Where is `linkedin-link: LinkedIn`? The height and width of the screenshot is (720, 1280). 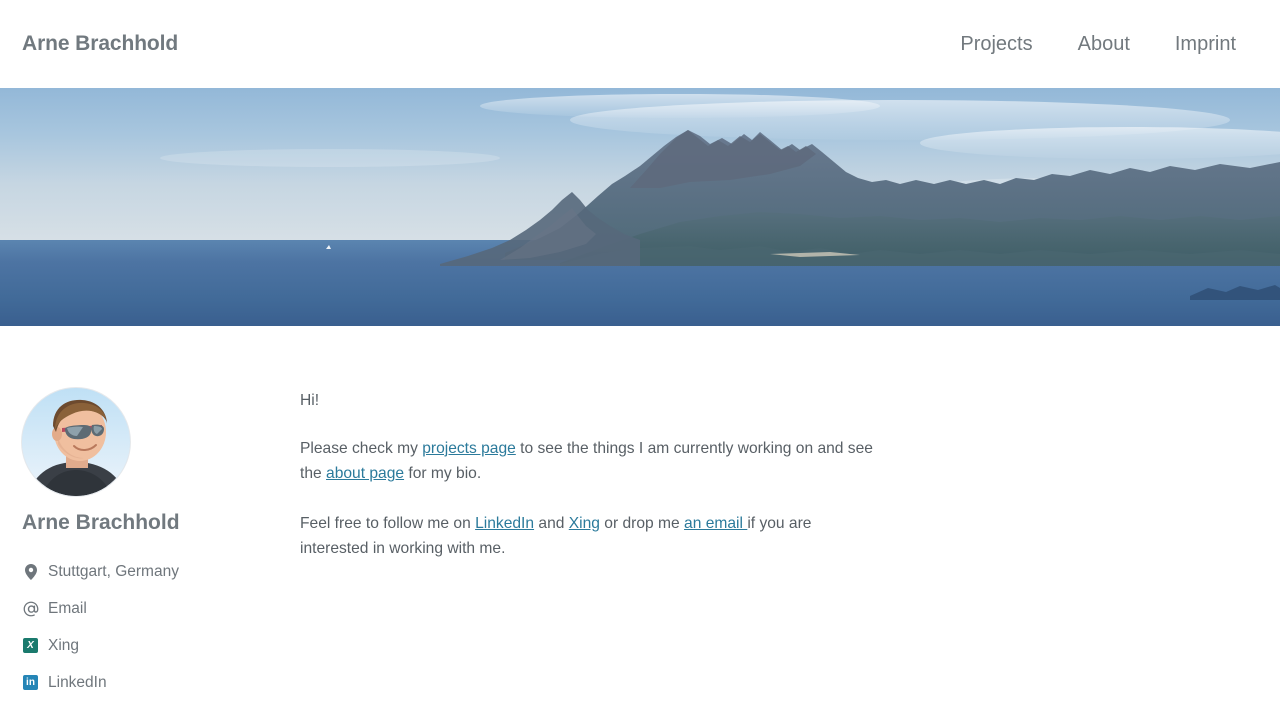
linkedin-link: LinkedIn is located at coordinates (504, 523).